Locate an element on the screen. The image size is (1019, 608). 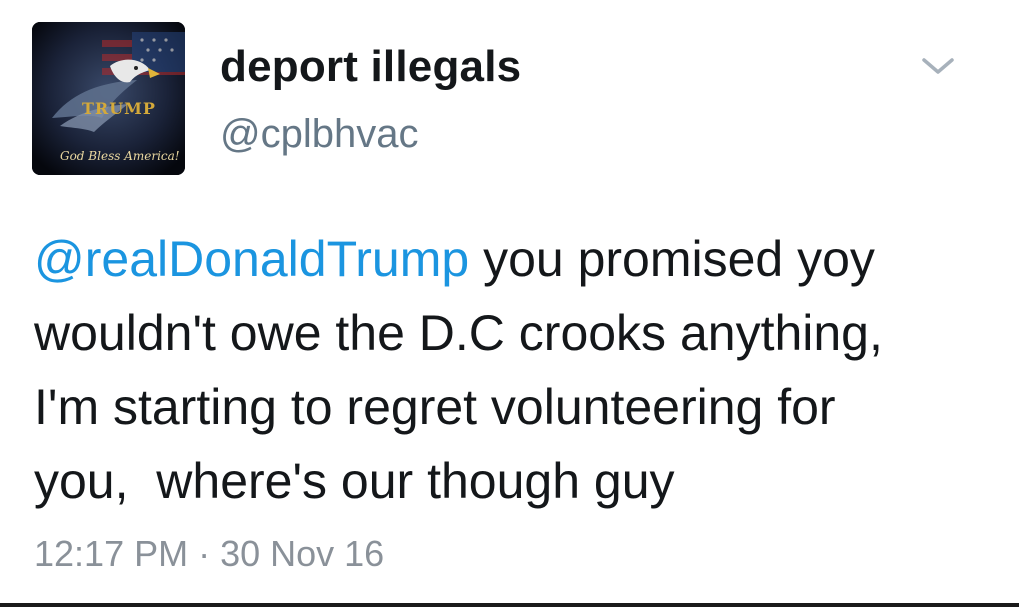
divider is located at coordinates (509, 605).